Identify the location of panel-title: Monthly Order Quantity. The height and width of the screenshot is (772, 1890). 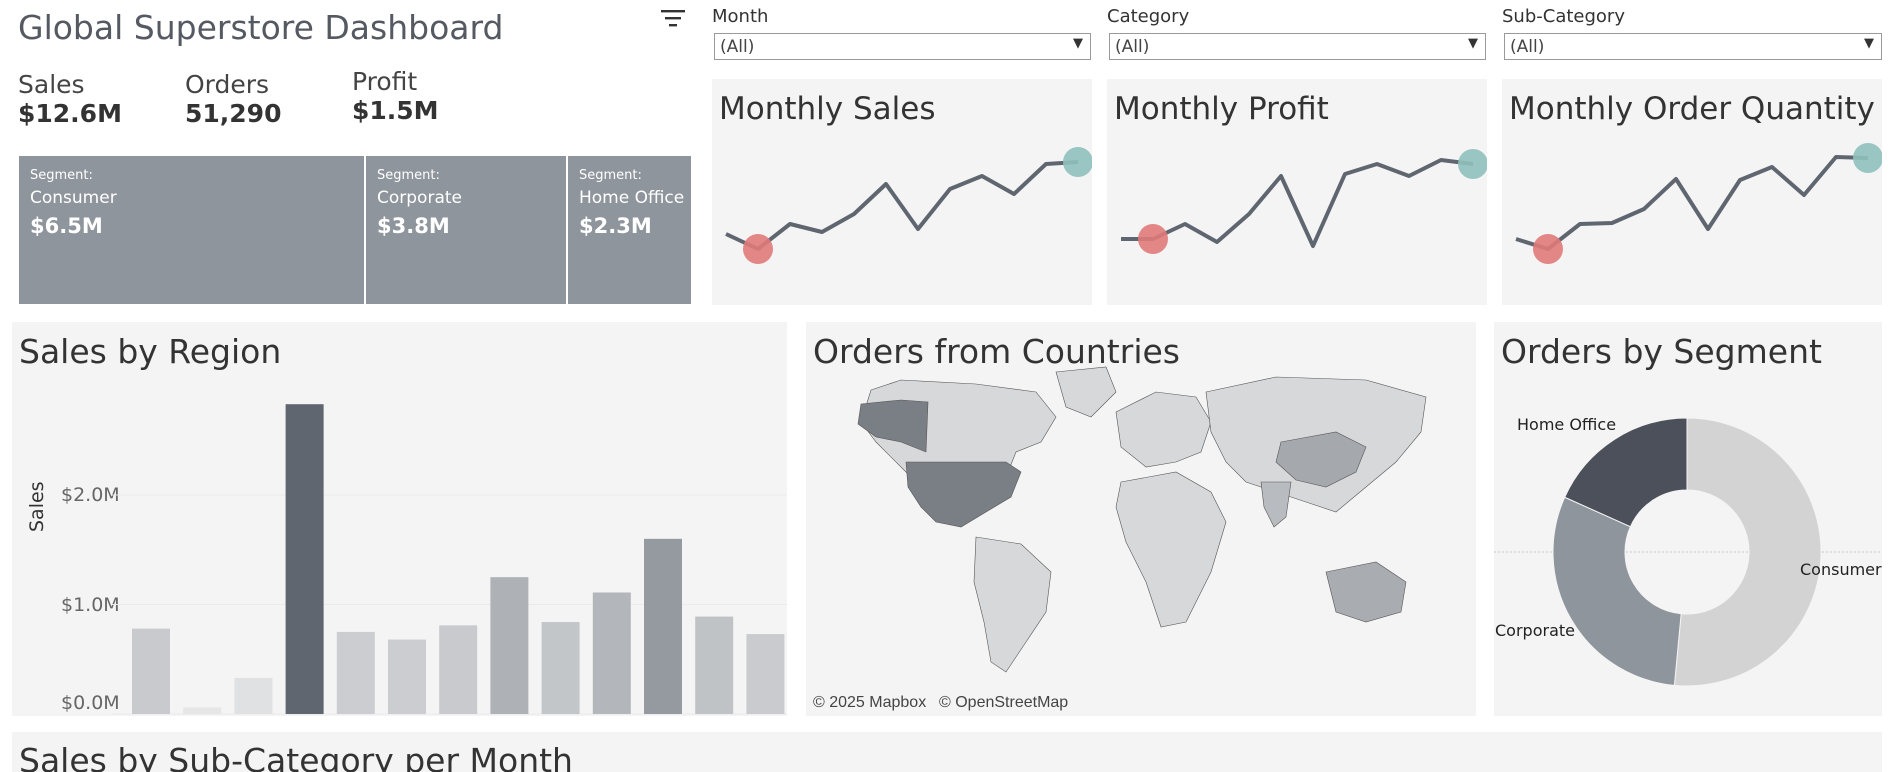
(1692, 109).